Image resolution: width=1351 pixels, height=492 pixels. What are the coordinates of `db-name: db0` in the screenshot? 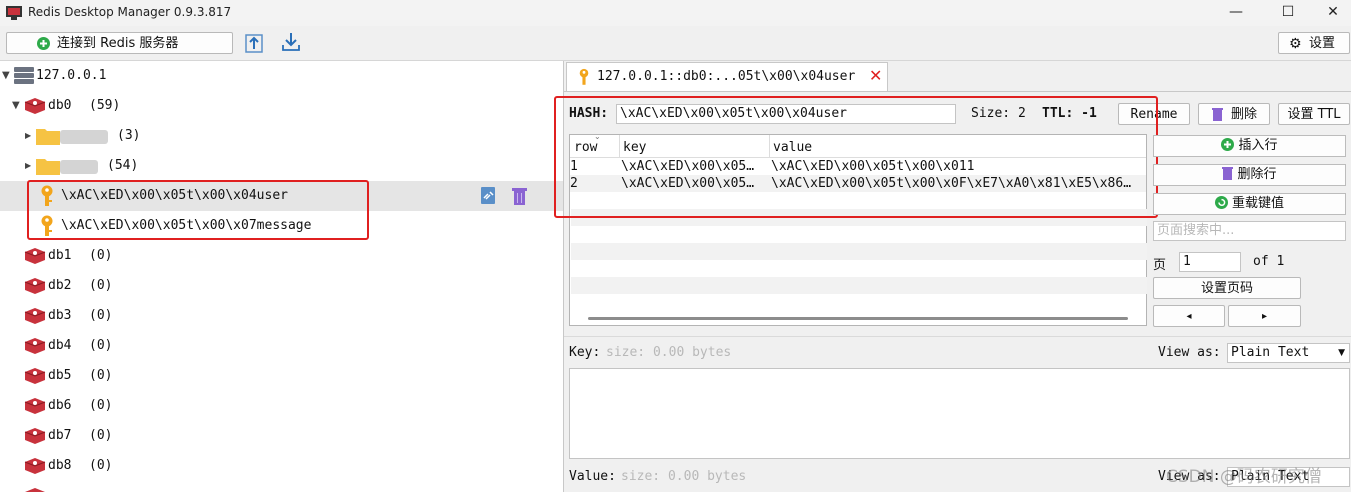 It's located at (60, 105).